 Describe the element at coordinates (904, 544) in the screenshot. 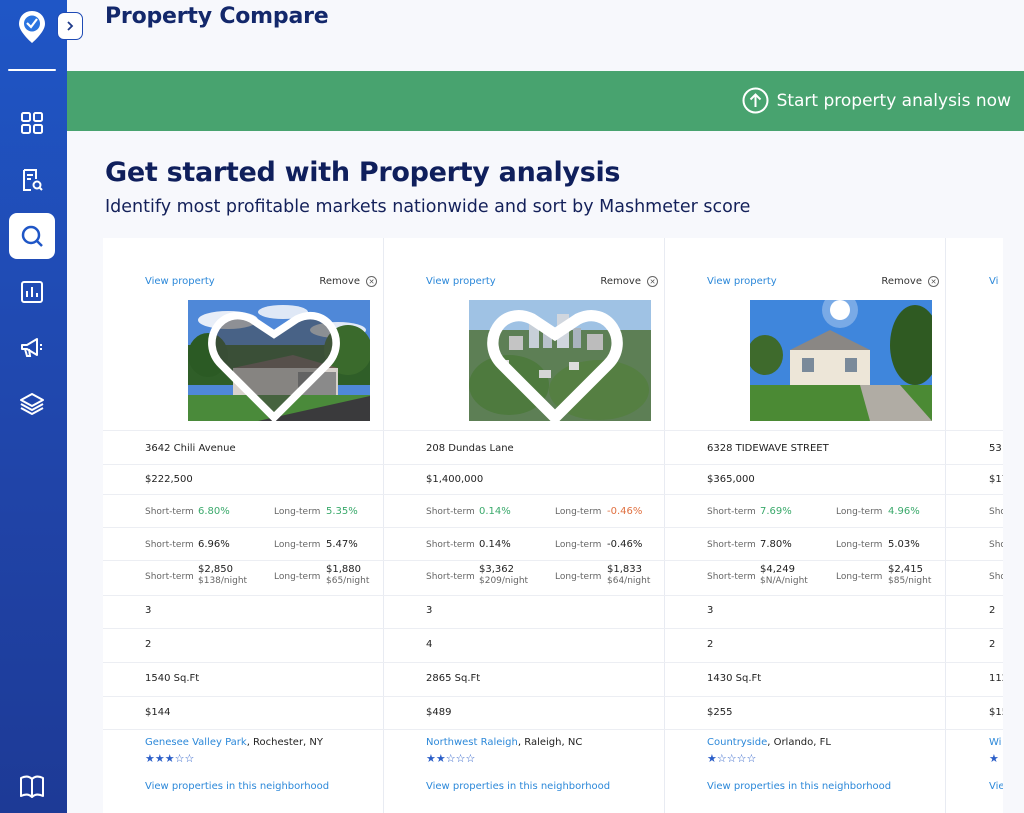

I see `cap-long-term: 5.03%` at that location.